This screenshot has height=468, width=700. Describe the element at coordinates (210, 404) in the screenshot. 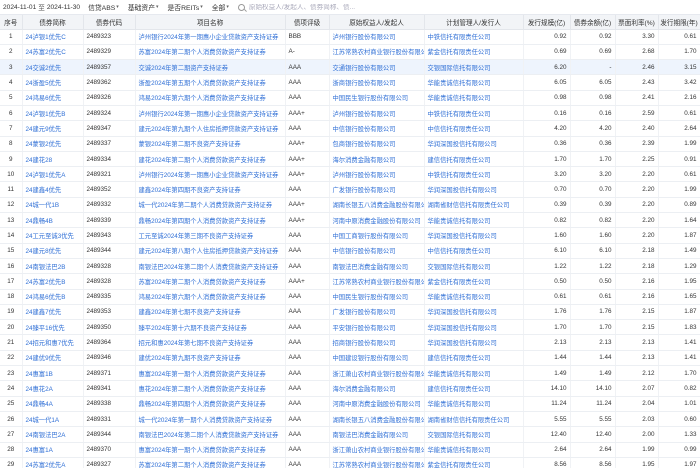

I see `col-project-name-cell: 鼎畅2024年第四期个人消费贷款资产支持证券` at that location.